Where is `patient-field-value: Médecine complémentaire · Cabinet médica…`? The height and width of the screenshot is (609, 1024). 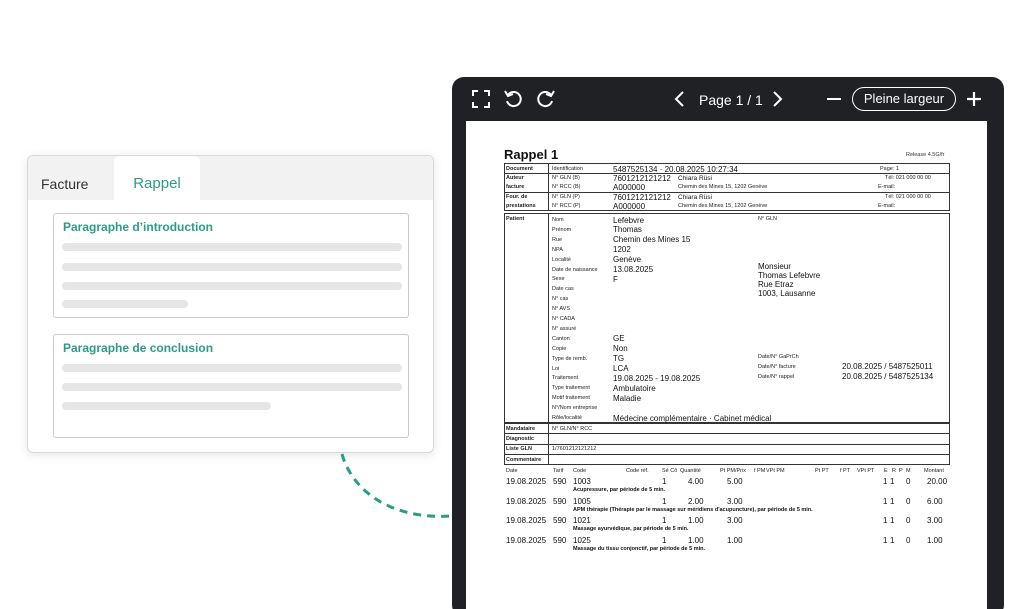
patient-field-value: Médecine complémentaire · Cabinet médica… is located at coordinates (692, 418).